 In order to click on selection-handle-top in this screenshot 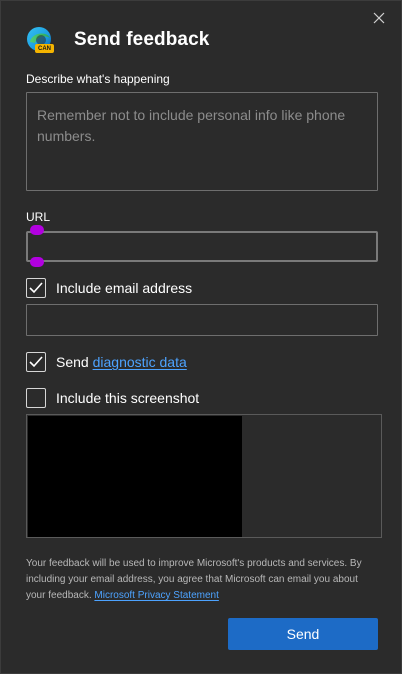, I will do `click(37, 230)`.